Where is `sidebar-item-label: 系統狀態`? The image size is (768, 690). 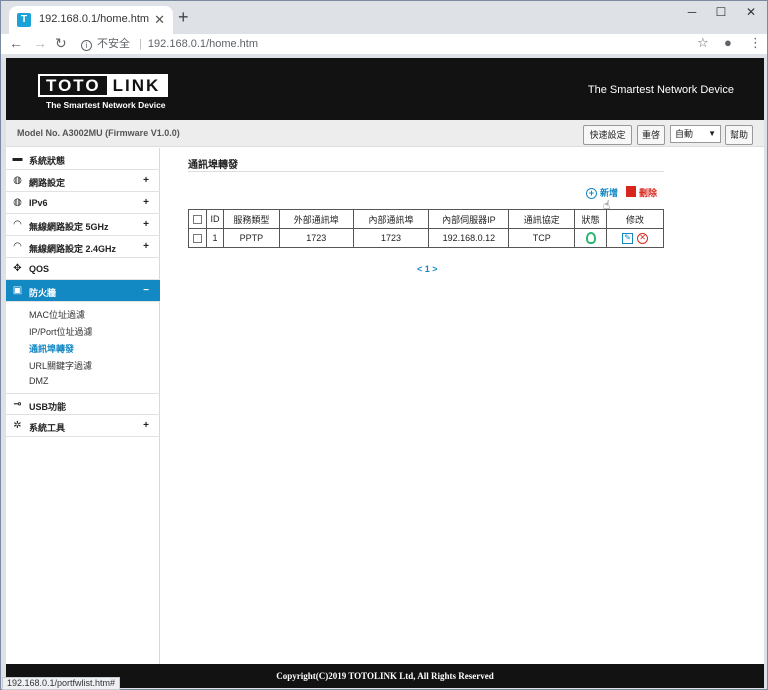
sidebar-item-label: 系統狀態 is located at coordinates (47, 161).